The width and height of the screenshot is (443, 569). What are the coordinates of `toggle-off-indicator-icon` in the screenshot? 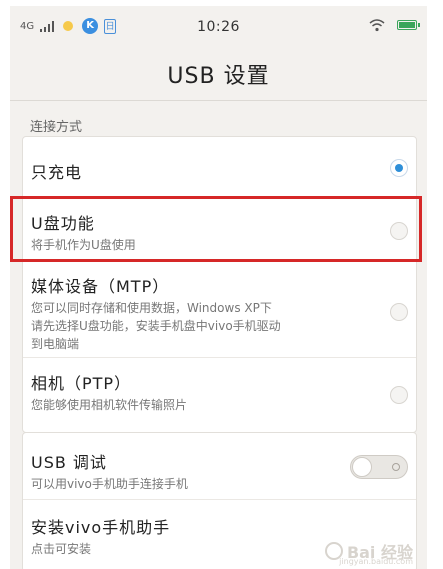 It's located at (396, 467).